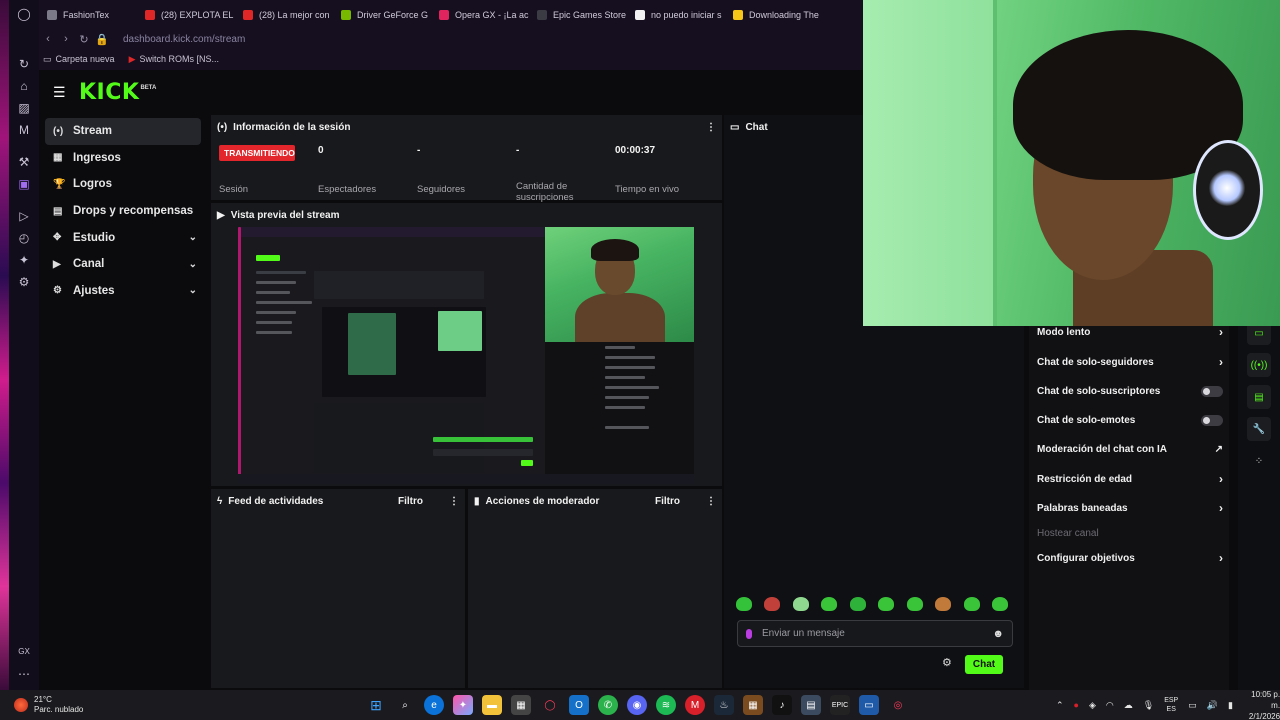  Describe the element at coordinates (998, 634) in the screenshot. I see `emoji-icon: ☻` at that location.